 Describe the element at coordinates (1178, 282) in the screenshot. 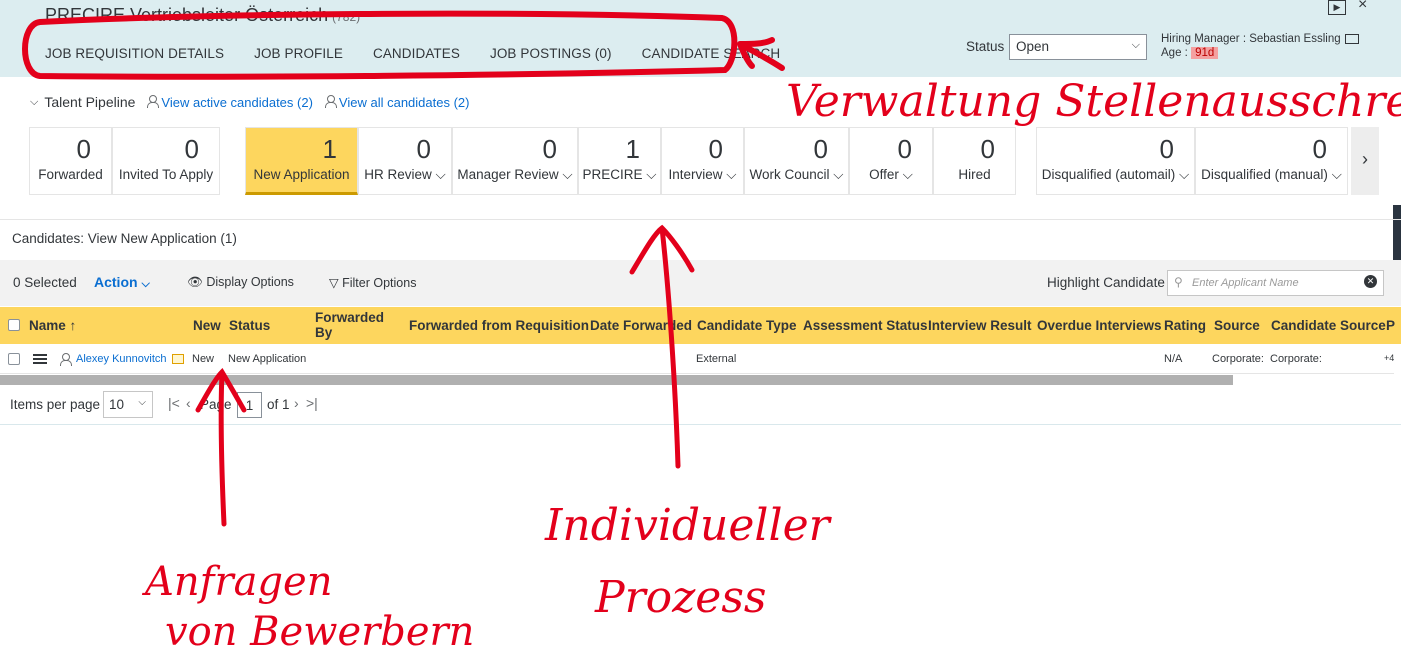

I see `search-icon: ⚲` at that location.